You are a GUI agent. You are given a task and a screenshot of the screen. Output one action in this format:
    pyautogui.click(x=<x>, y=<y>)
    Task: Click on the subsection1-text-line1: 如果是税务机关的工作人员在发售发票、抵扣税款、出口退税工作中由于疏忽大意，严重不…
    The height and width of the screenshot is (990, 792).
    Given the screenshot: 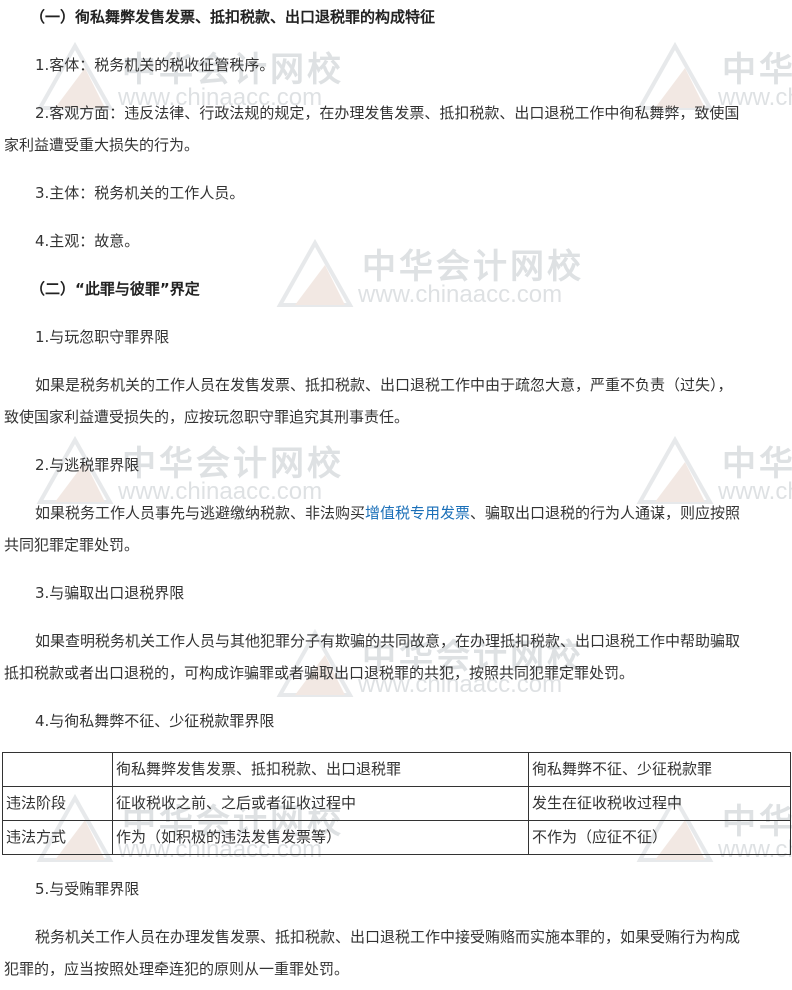 What is the action you would take?
    pyautogui.click(x=384, y=385)
    